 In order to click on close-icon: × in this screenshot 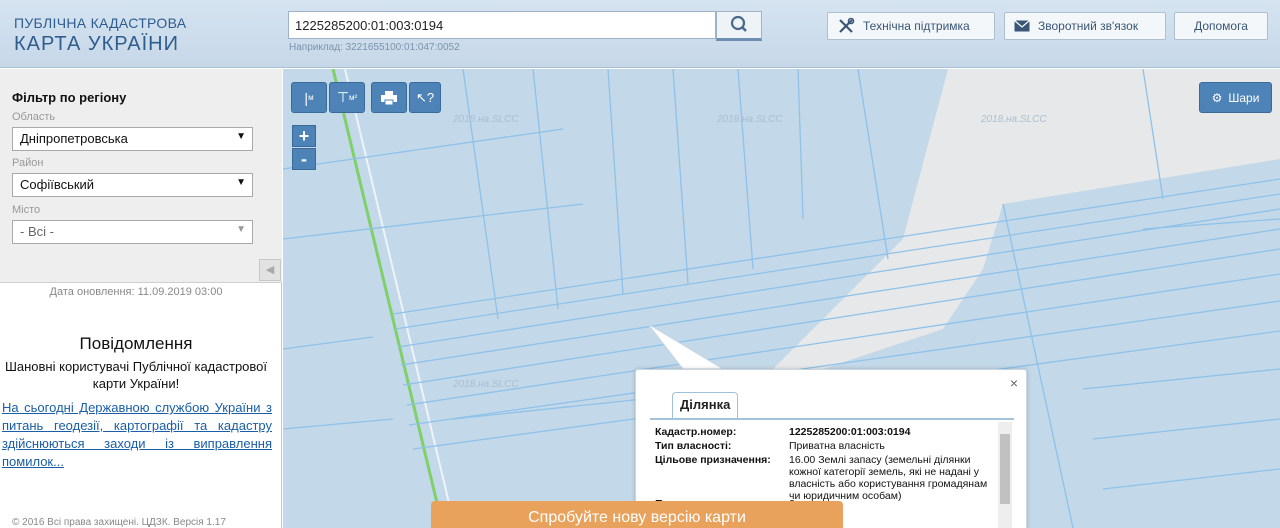, I will do `click(1014, 383)`.